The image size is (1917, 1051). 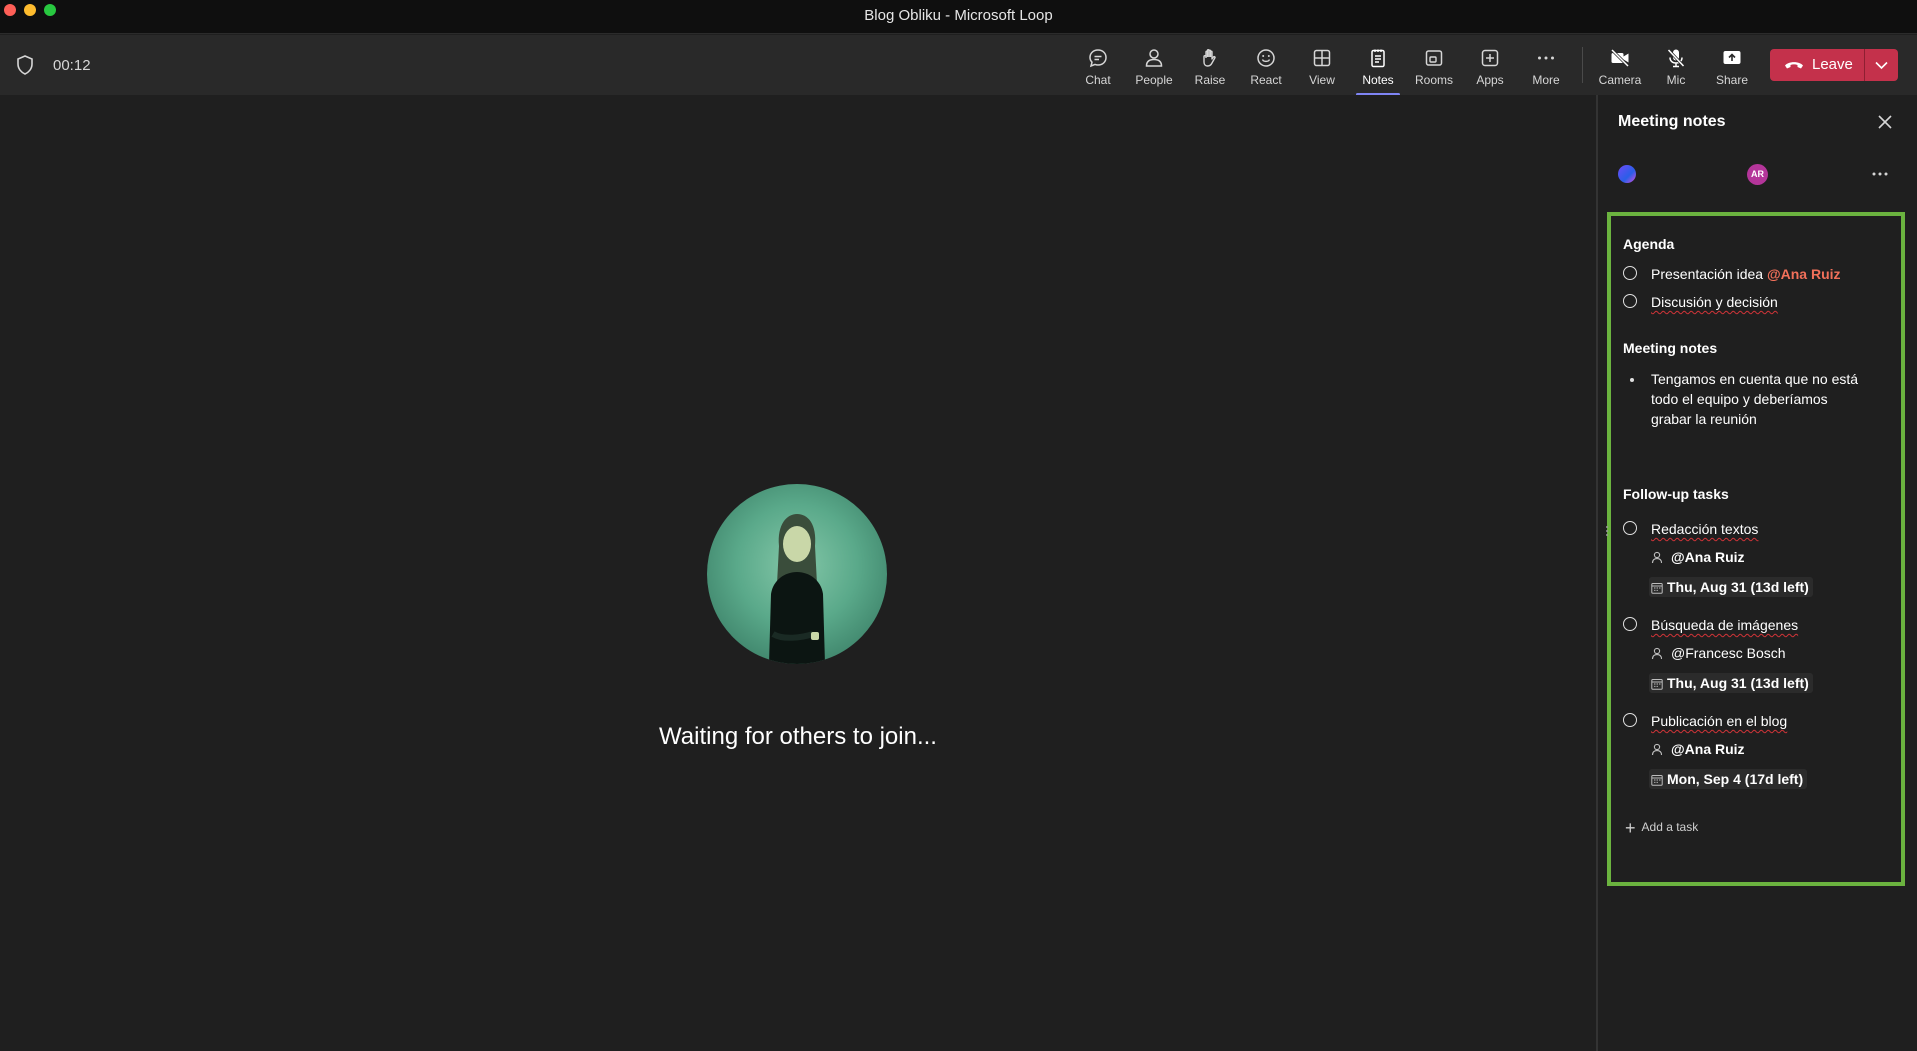 I want to click on task-title: Publicación en el blog, so click(x=1719, y=721).